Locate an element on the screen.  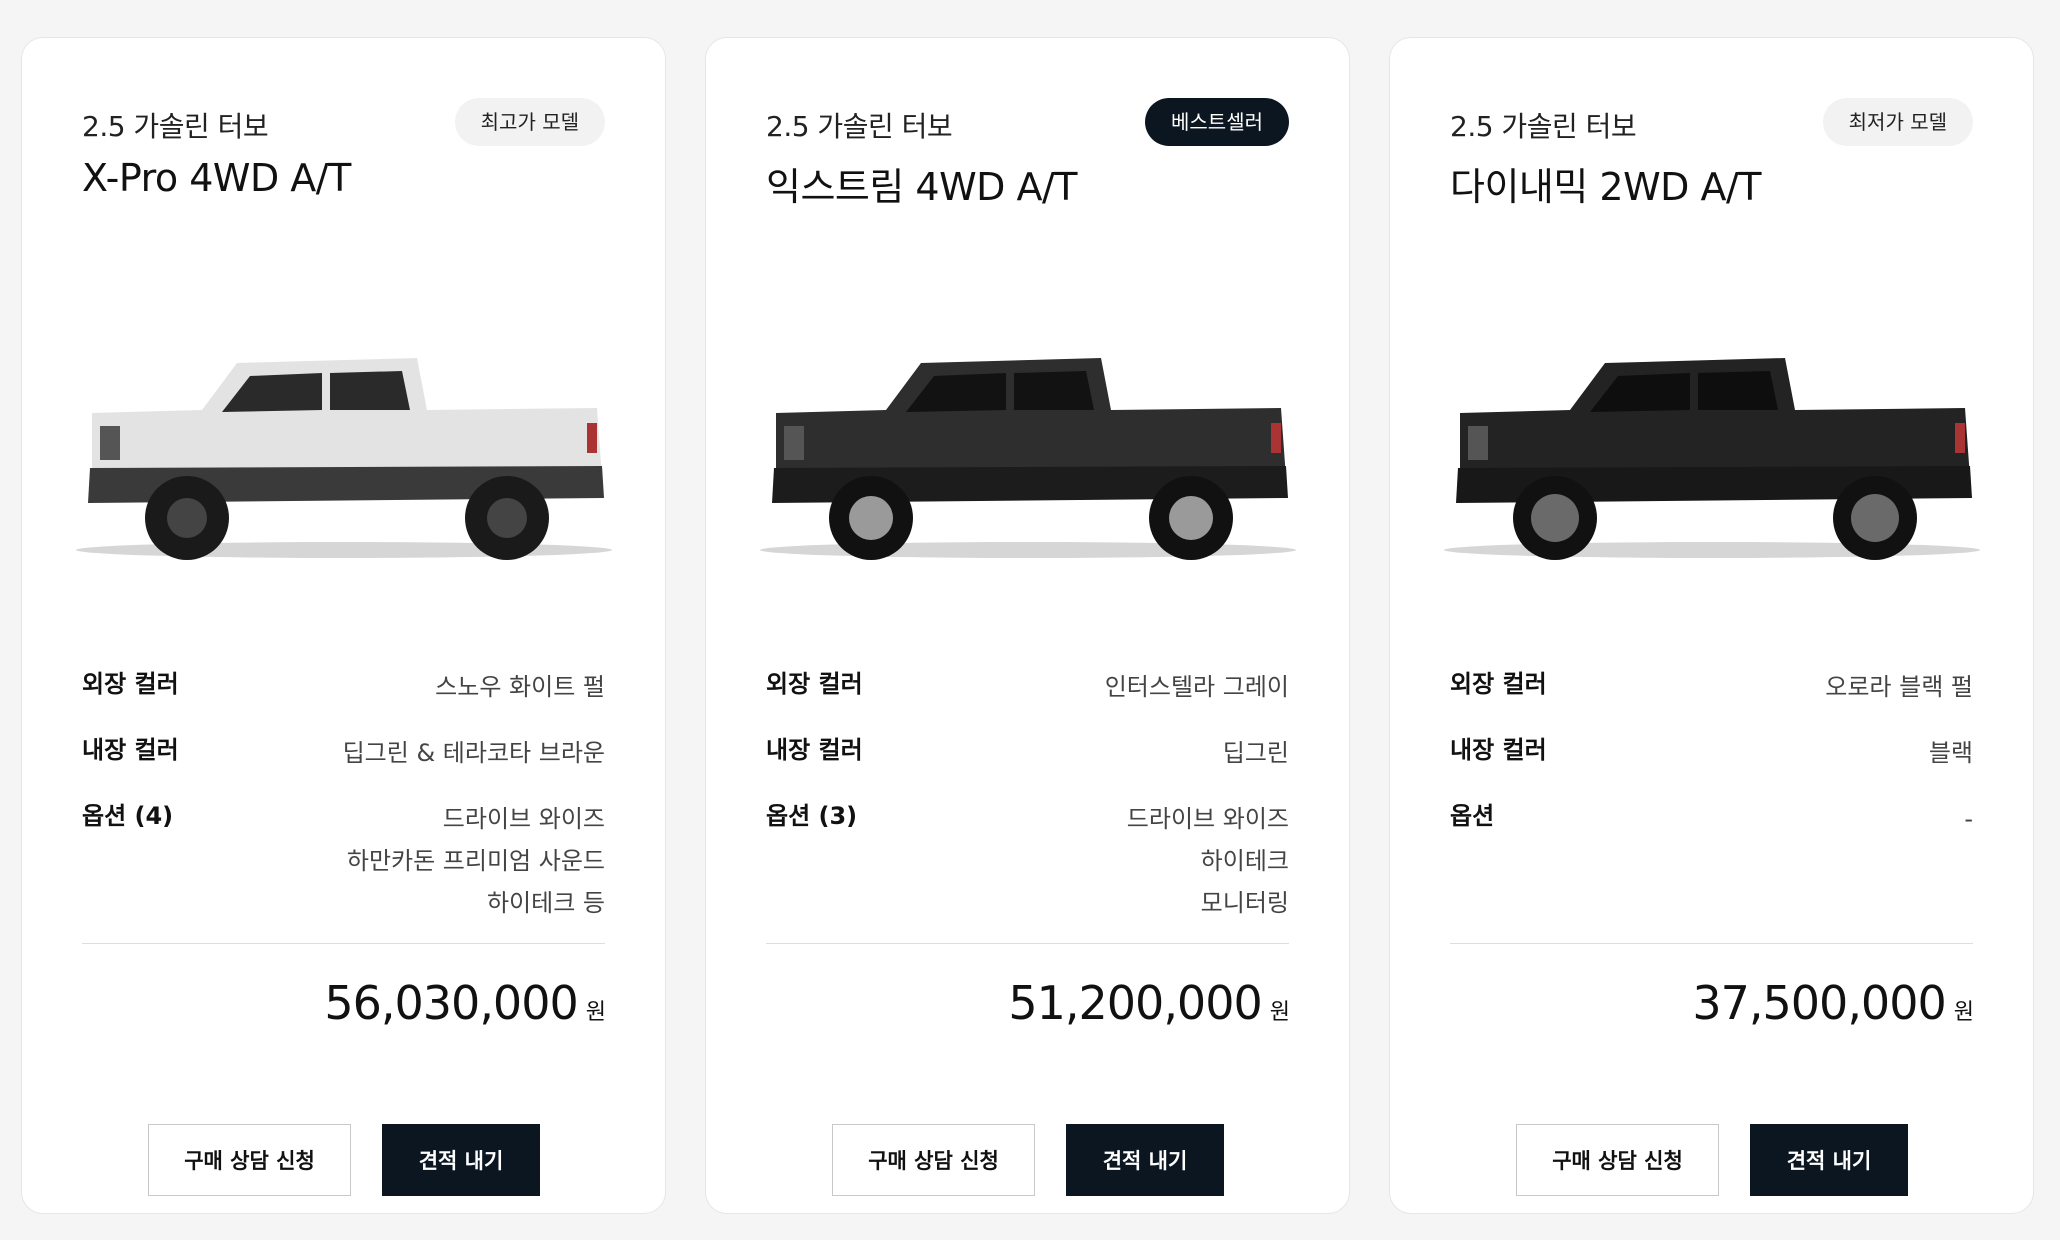
price-value: 51,200,000 is located at coordinates (1135, 1003).